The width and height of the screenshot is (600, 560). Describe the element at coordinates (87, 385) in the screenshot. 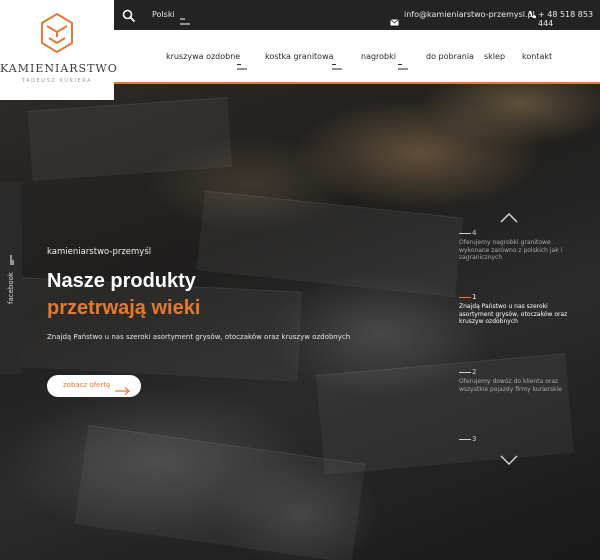

I see `see-offer-label: zobacz ofertę` at that location.